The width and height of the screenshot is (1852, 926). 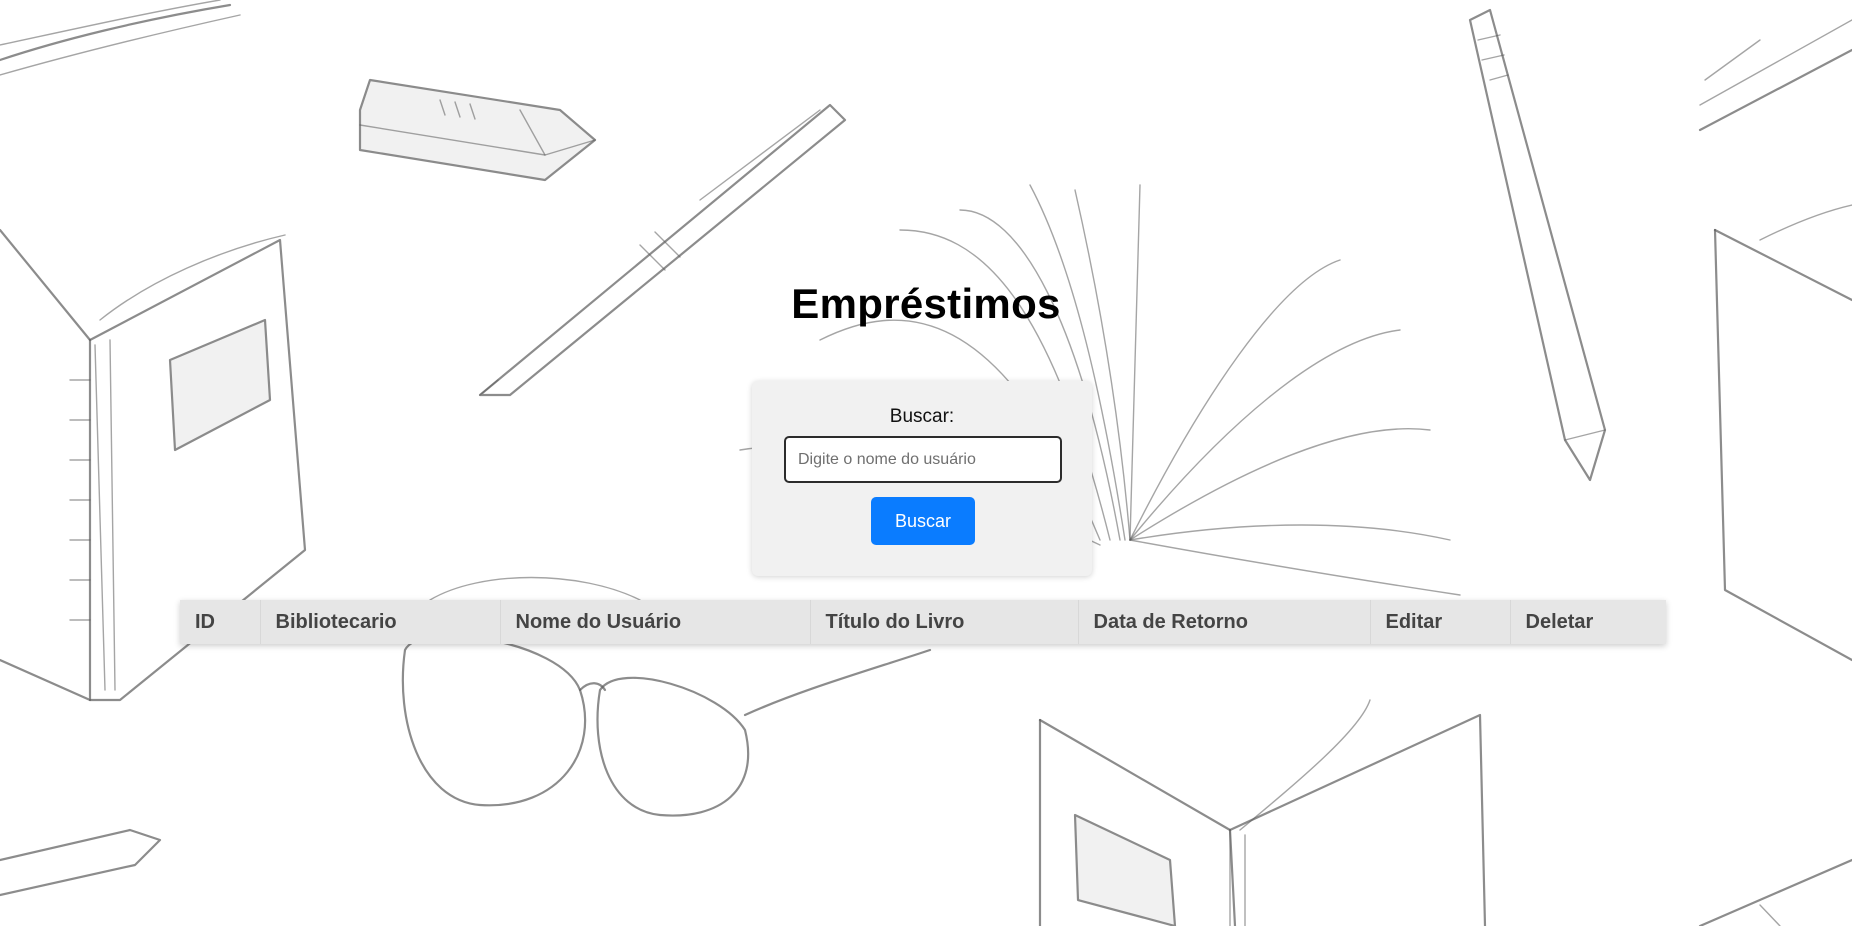 I want to click on column-header-editar: Editar, so click(x=1440, y=622).